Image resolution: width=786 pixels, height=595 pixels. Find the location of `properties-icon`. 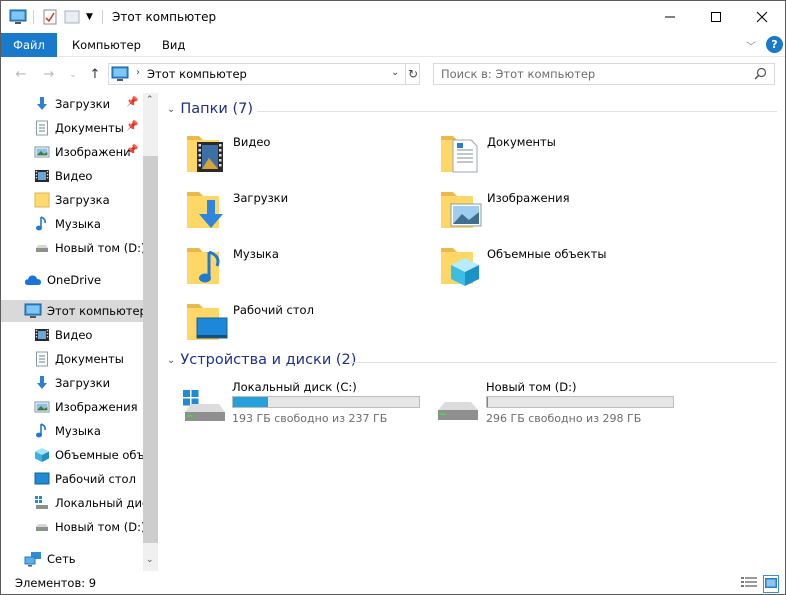

properties-icon is located at coordinates (50, 17).